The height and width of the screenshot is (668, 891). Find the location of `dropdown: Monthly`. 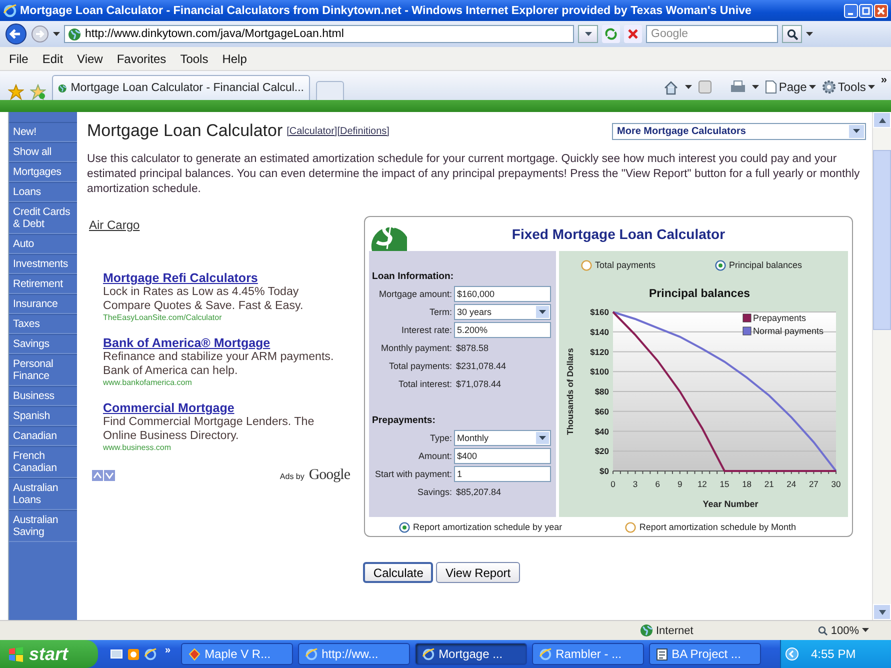

dropdown: Monthly is located at coordinates (502, 438).